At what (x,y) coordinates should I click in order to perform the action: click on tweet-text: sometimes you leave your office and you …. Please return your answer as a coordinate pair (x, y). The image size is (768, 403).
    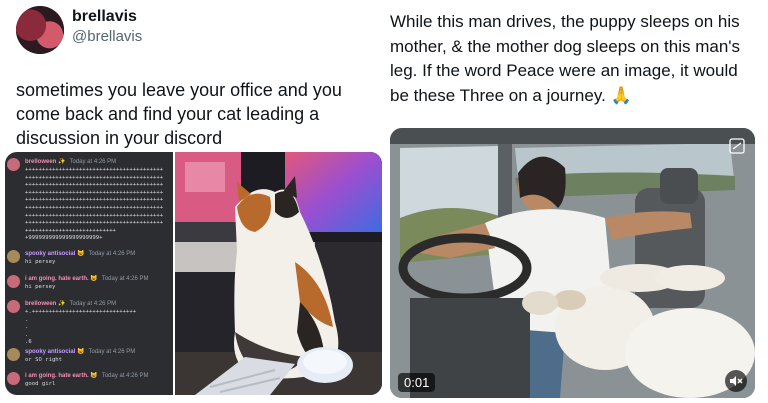
    Looking at the image, I should click on (179, 114).